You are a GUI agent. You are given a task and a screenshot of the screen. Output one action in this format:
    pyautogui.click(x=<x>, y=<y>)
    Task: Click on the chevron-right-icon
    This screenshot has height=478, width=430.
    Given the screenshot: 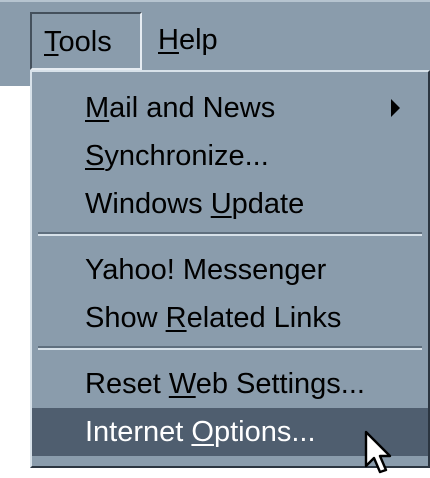 What is the action you would take?
    pyautogui.click(x=395, y=108)
    